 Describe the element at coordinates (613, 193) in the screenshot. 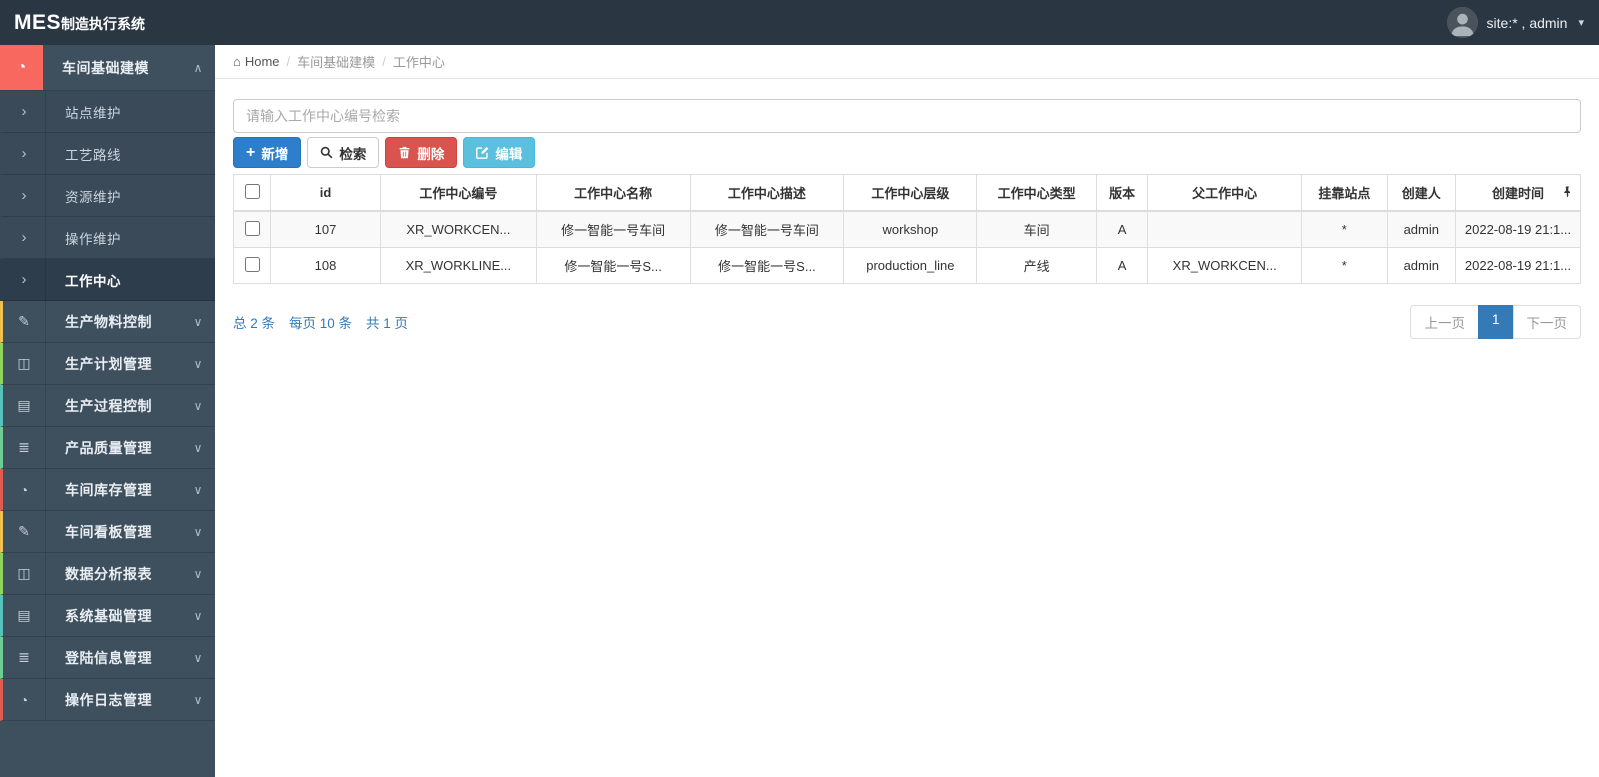

I see `column-header-name: 工作中心名称` at that location.